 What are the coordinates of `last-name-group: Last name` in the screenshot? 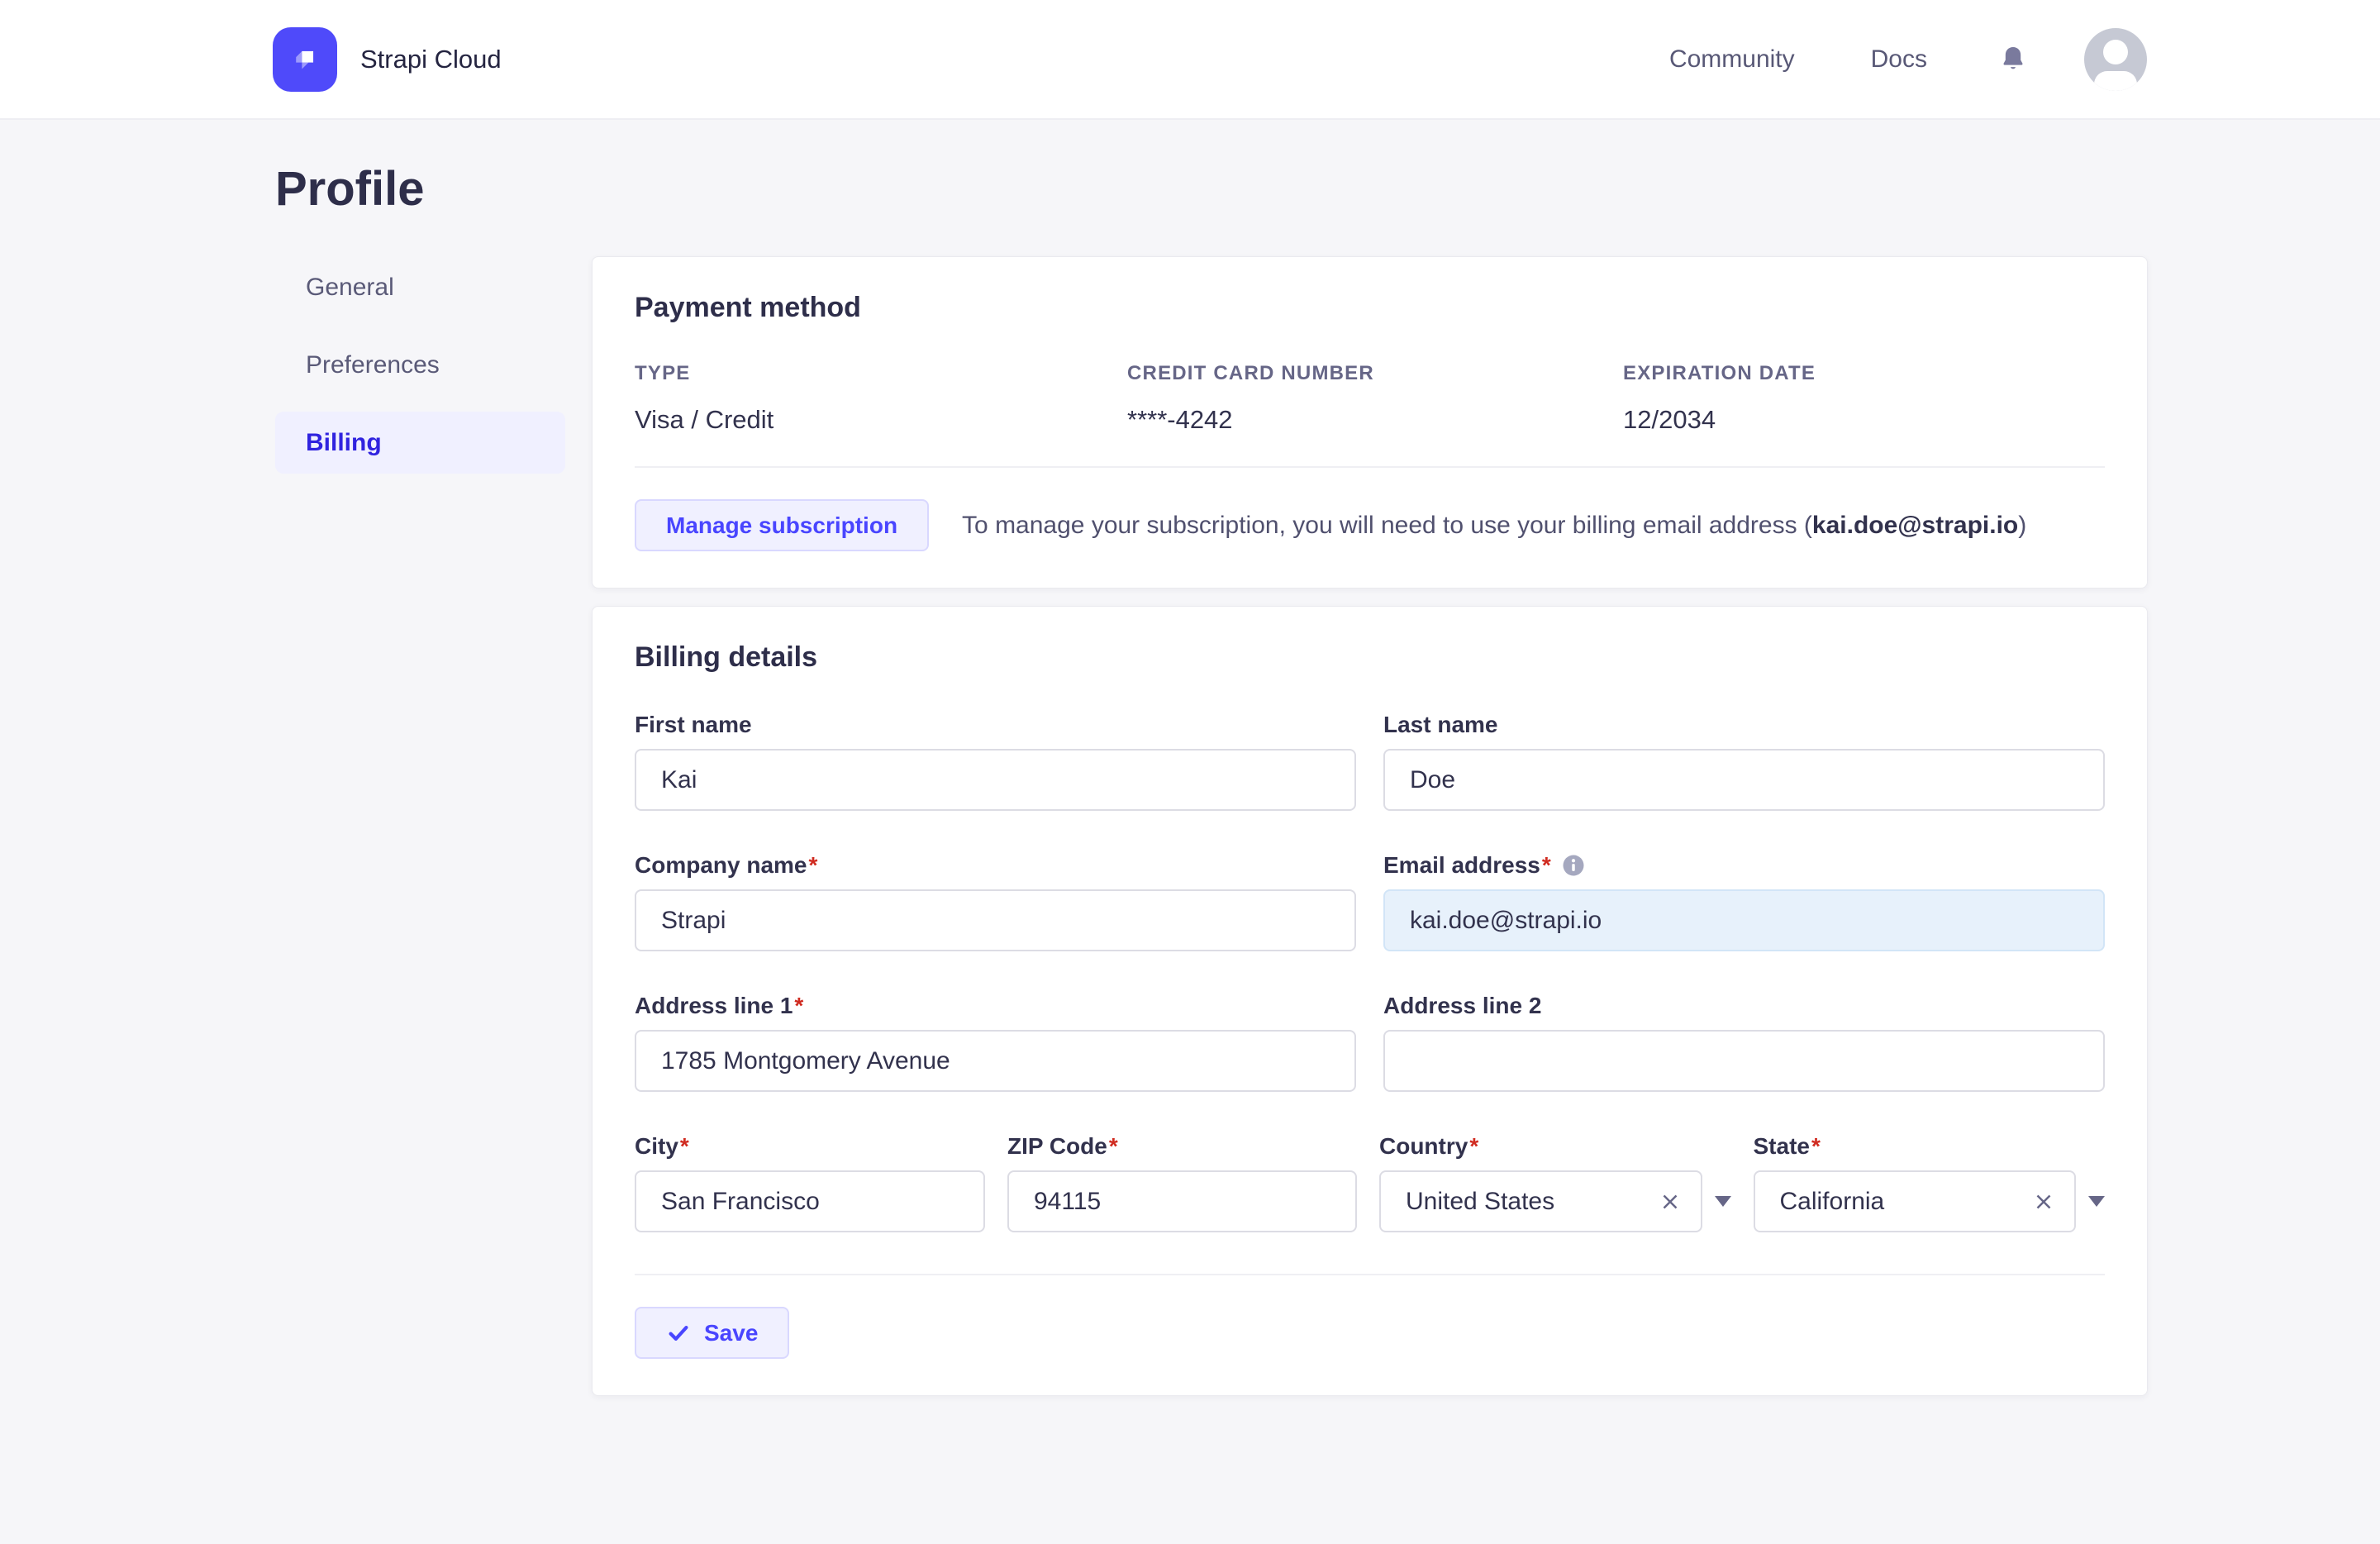 It's located at (1744, 762).